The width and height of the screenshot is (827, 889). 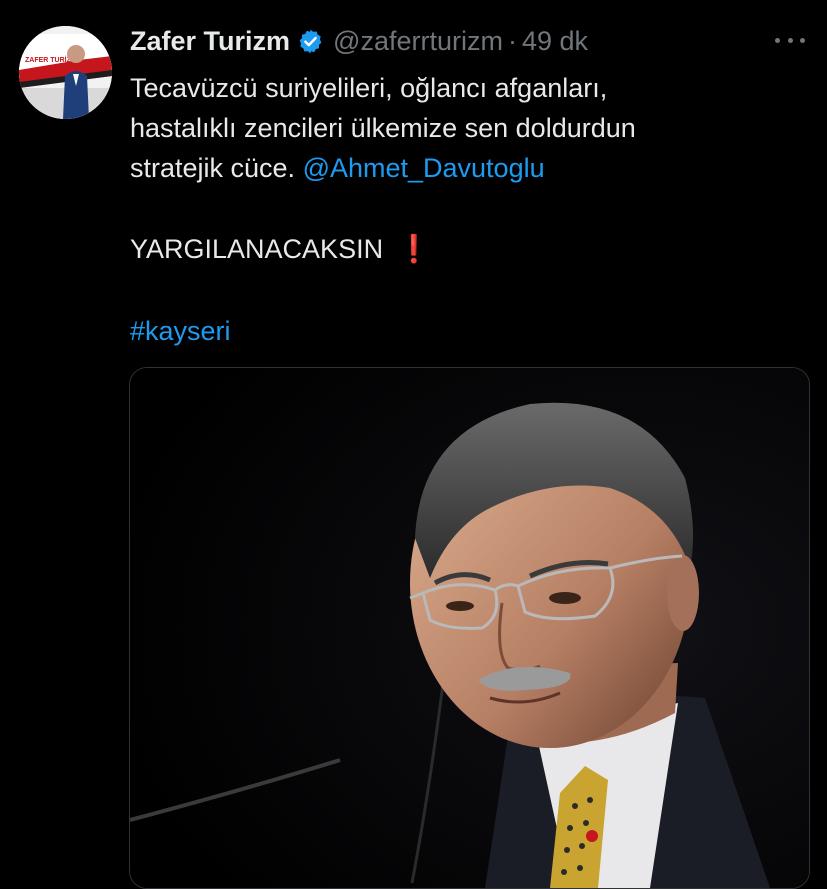 What do you see at coordinates (414, 249) in the screenshot?
I see `exclamation-emoji: ❗` at bounding box center [414, 249].